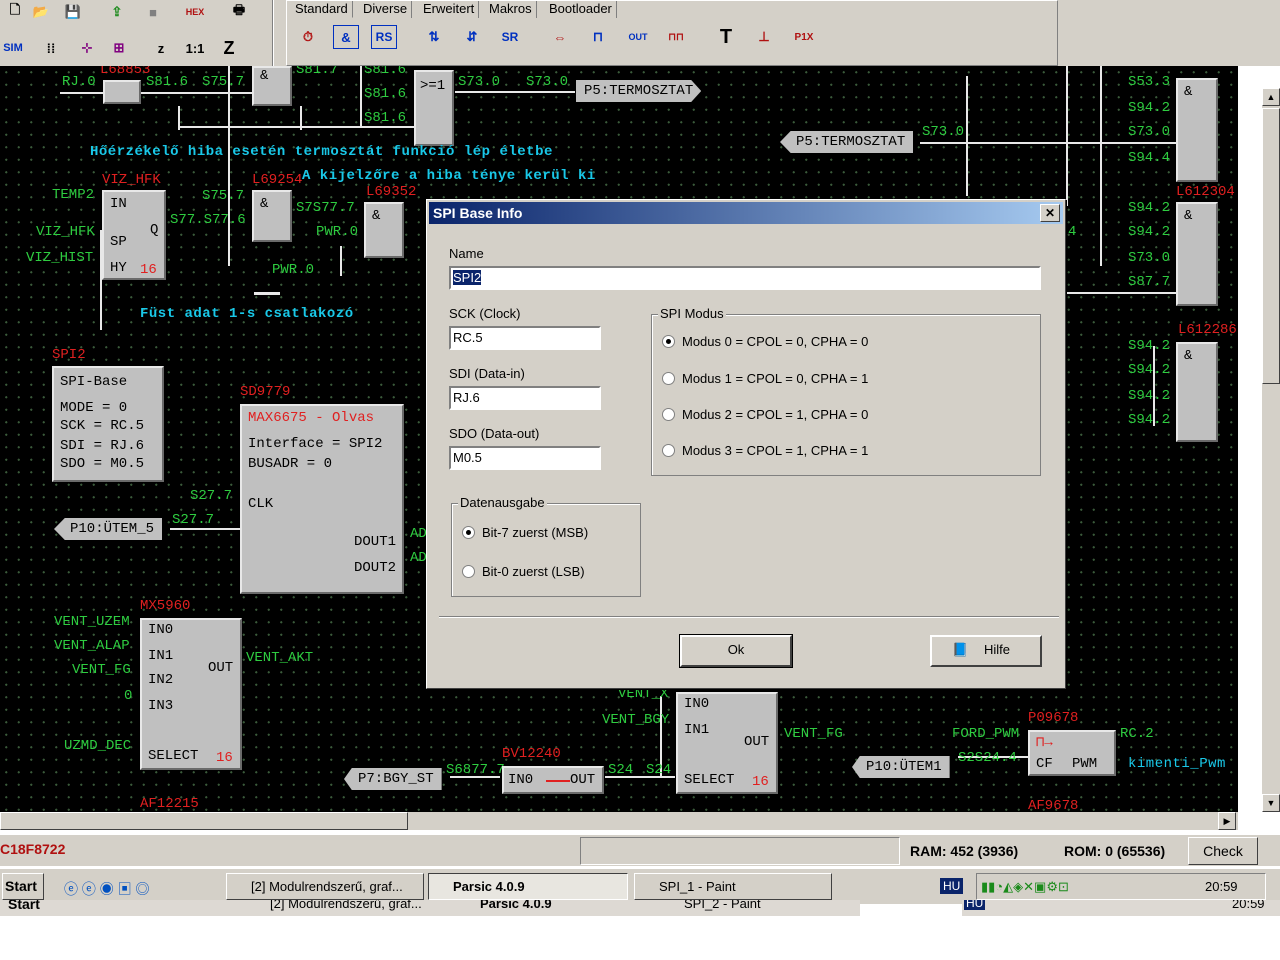 Image resolution: width=1280 pixels, height=960 pixels. What do you see at coordinates (511, 9) in the screenshot?
I see `tab-makros: Makros` at bounding box center [511, 9].